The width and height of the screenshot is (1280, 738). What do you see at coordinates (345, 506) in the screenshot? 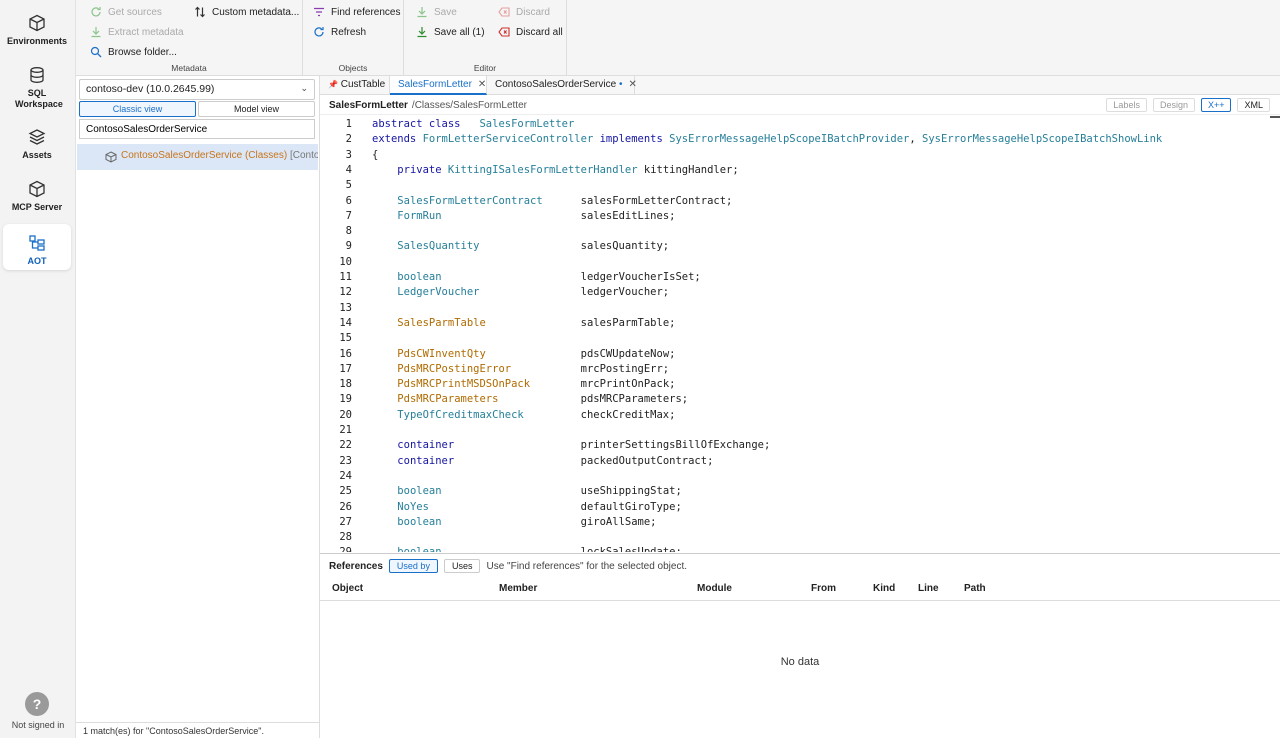
I see `line-number: 26` at bounding box center [345, 506].